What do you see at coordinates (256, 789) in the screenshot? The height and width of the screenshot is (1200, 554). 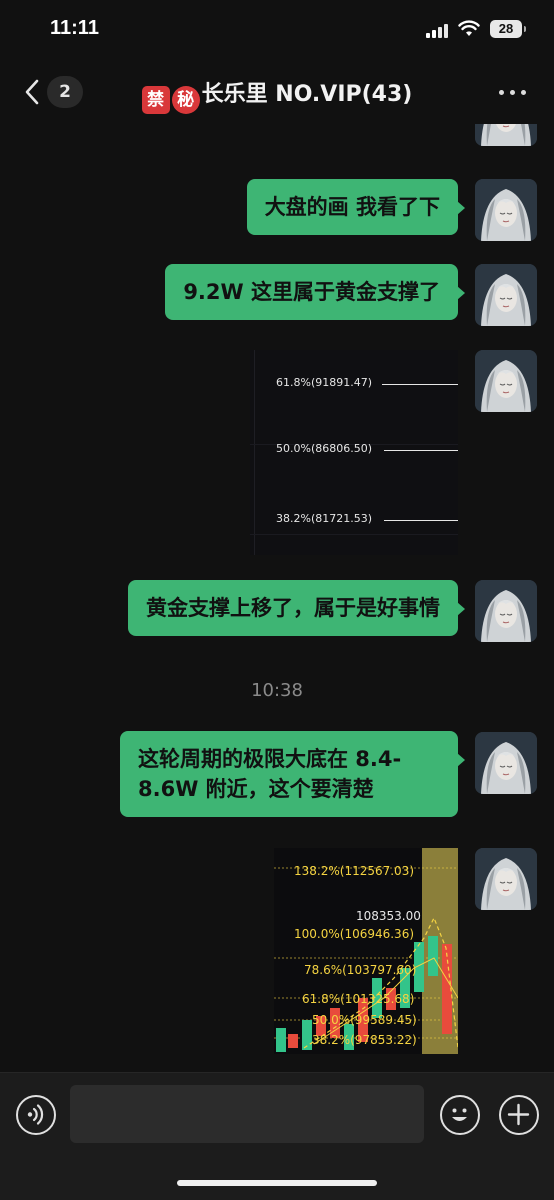 I see `message-line: 8.6W 附近，这个要清楚` at bounding box center [256, 789].